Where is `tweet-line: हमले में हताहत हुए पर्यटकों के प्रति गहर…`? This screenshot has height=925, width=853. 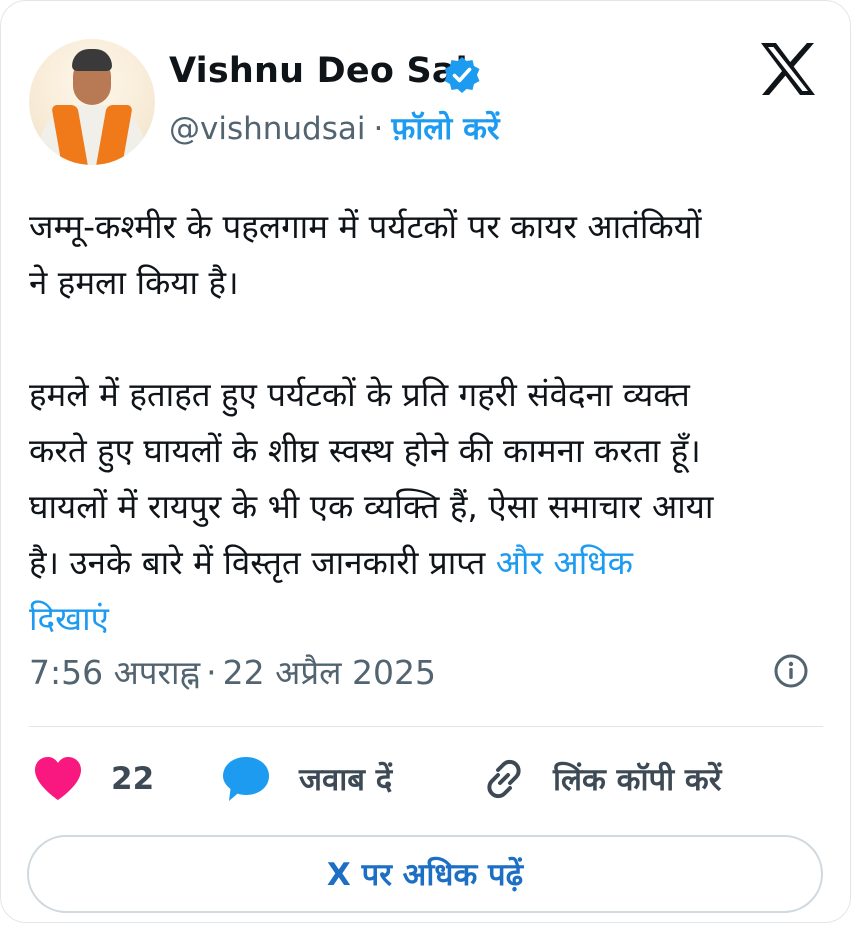 tweet-line: हमले में हताहत हुए पर्यटकों के प्रति गहर… is located at coordinates (359, 394).